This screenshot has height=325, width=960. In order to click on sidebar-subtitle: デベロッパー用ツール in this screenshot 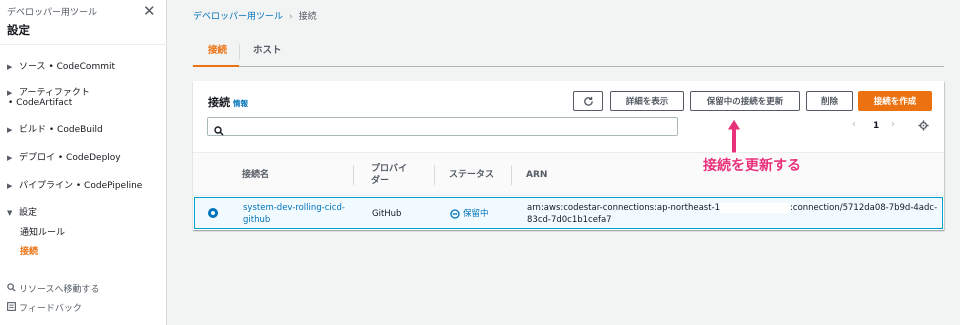, I will do `click(52, 13)`.